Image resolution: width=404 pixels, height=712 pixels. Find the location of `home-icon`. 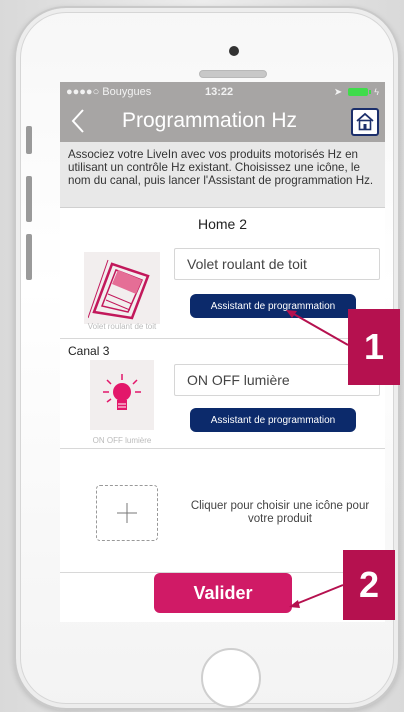

home-icon is located at coordinates (365, 121).